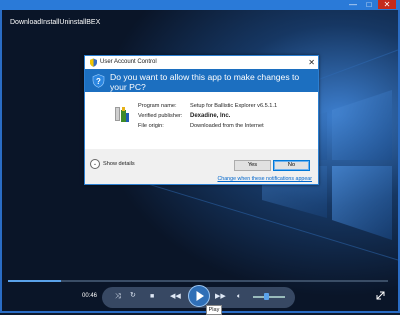  What do you see at coordinates (35, 281) in the screenshot?
I see `seek-progress` at bounding box center [35, 281].